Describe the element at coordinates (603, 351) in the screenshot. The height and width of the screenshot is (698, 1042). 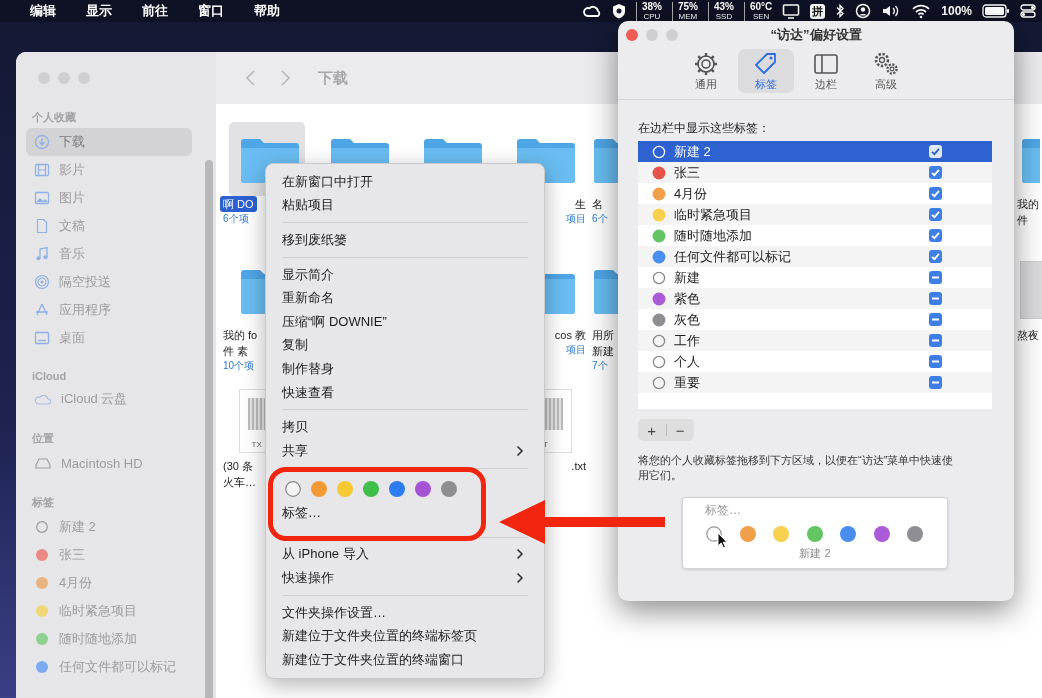
I see `file-name: 新建` at that location.